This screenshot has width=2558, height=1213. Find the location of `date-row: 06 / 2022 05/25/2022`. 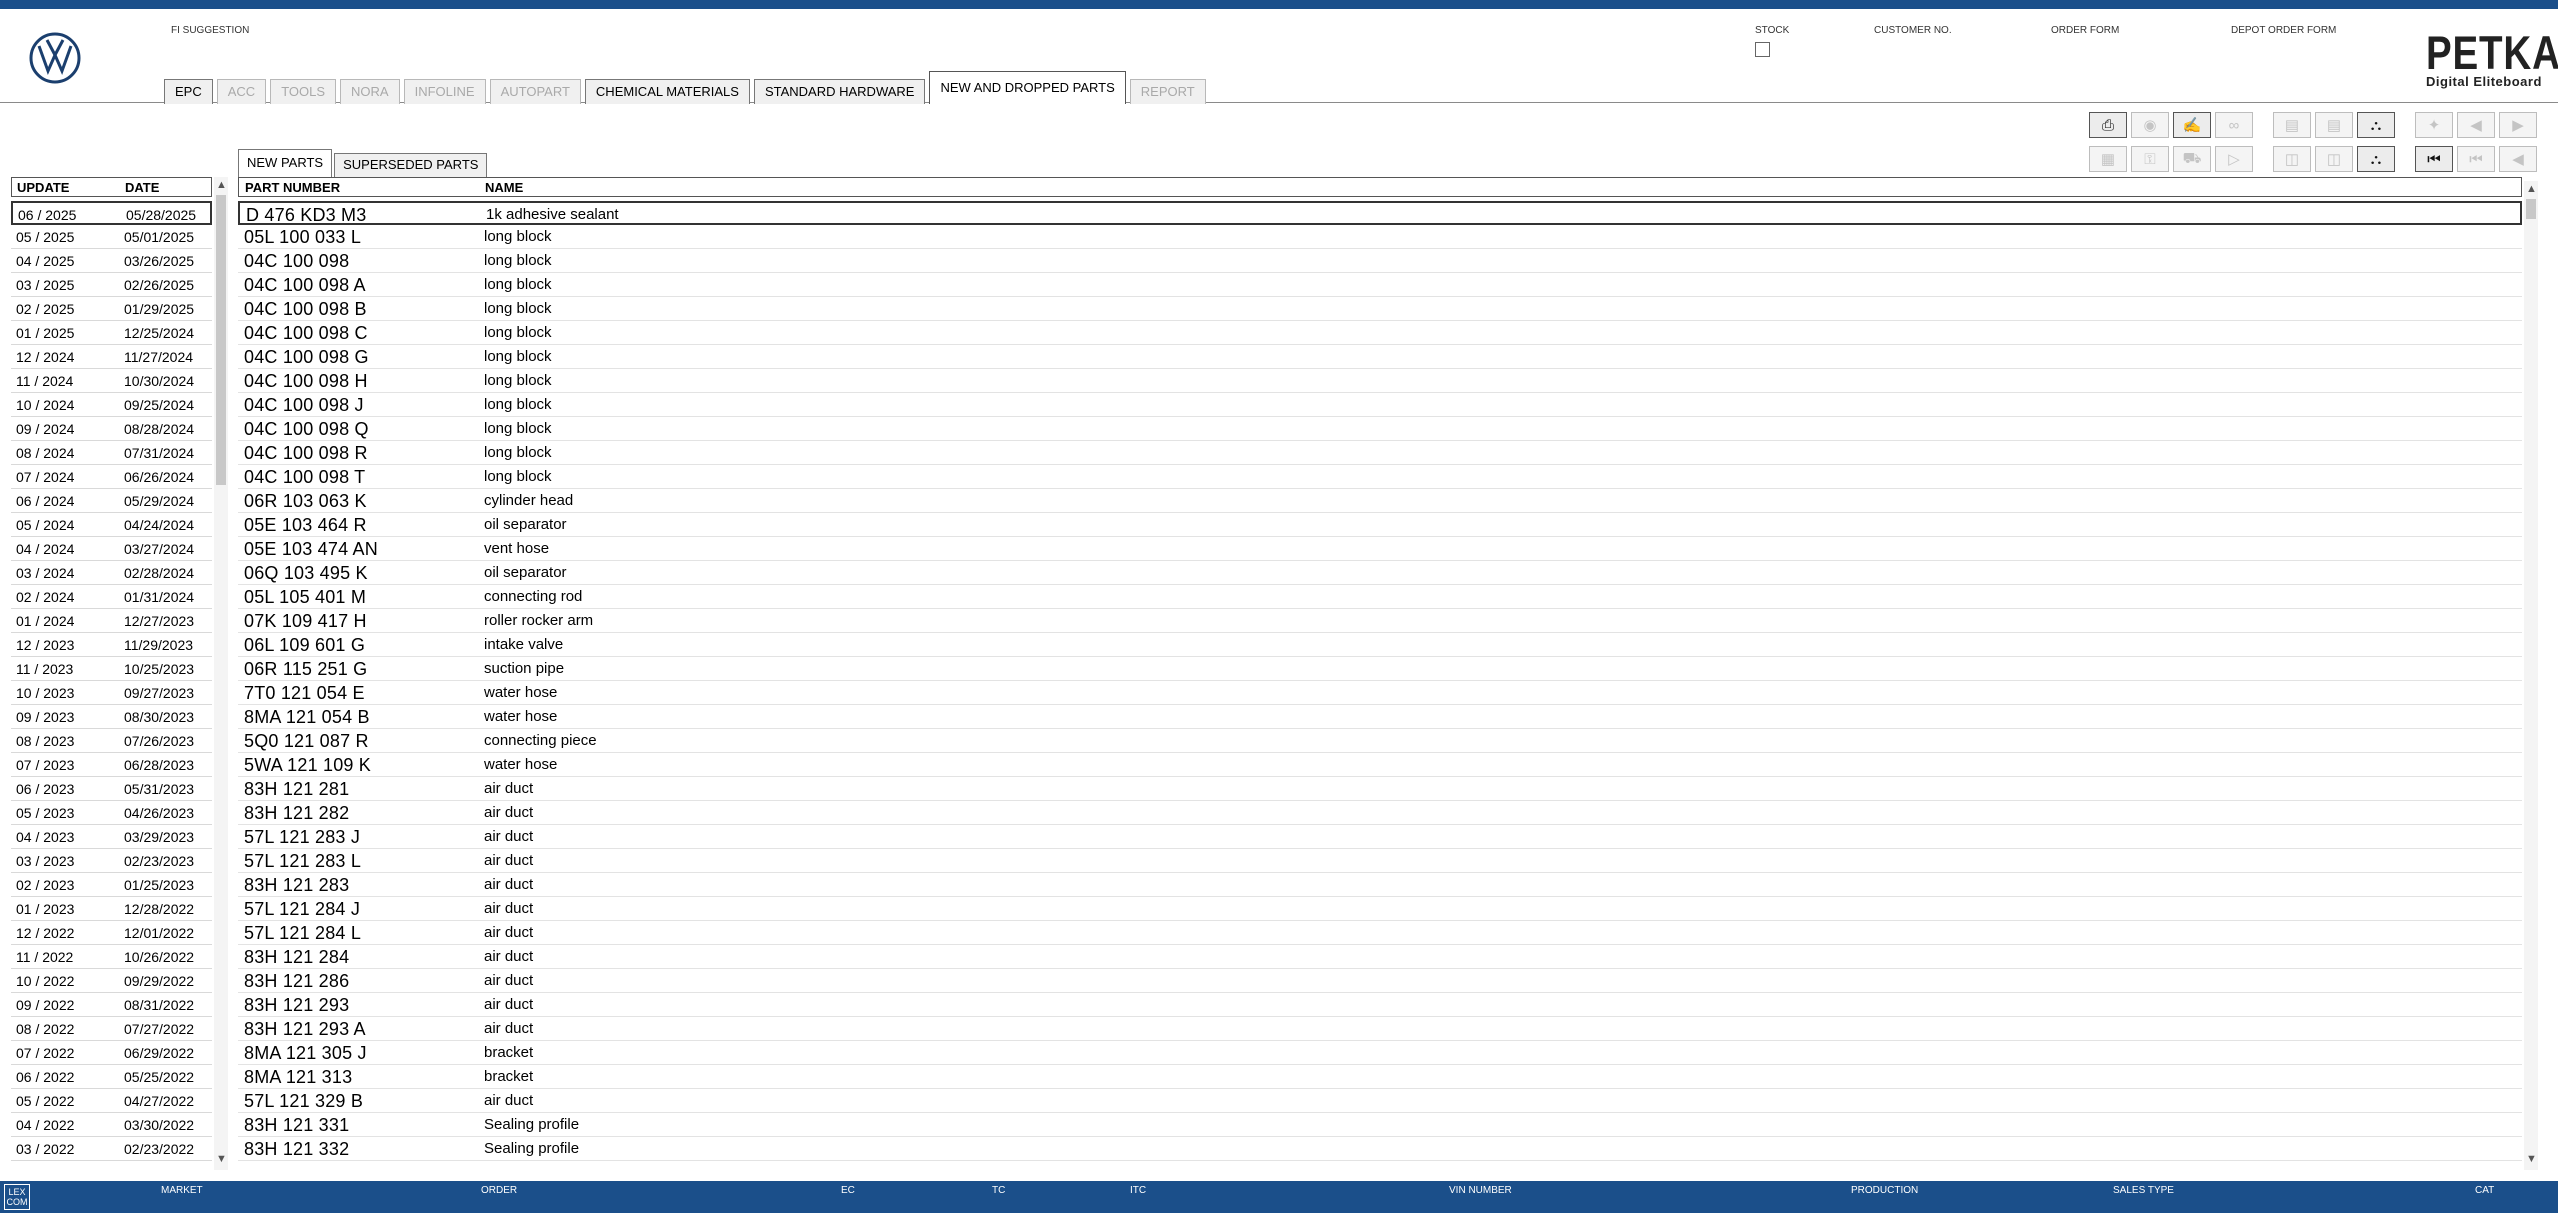

date-row: 06 / 2022 05/25/2022 is located at coordinates (111, 1077).